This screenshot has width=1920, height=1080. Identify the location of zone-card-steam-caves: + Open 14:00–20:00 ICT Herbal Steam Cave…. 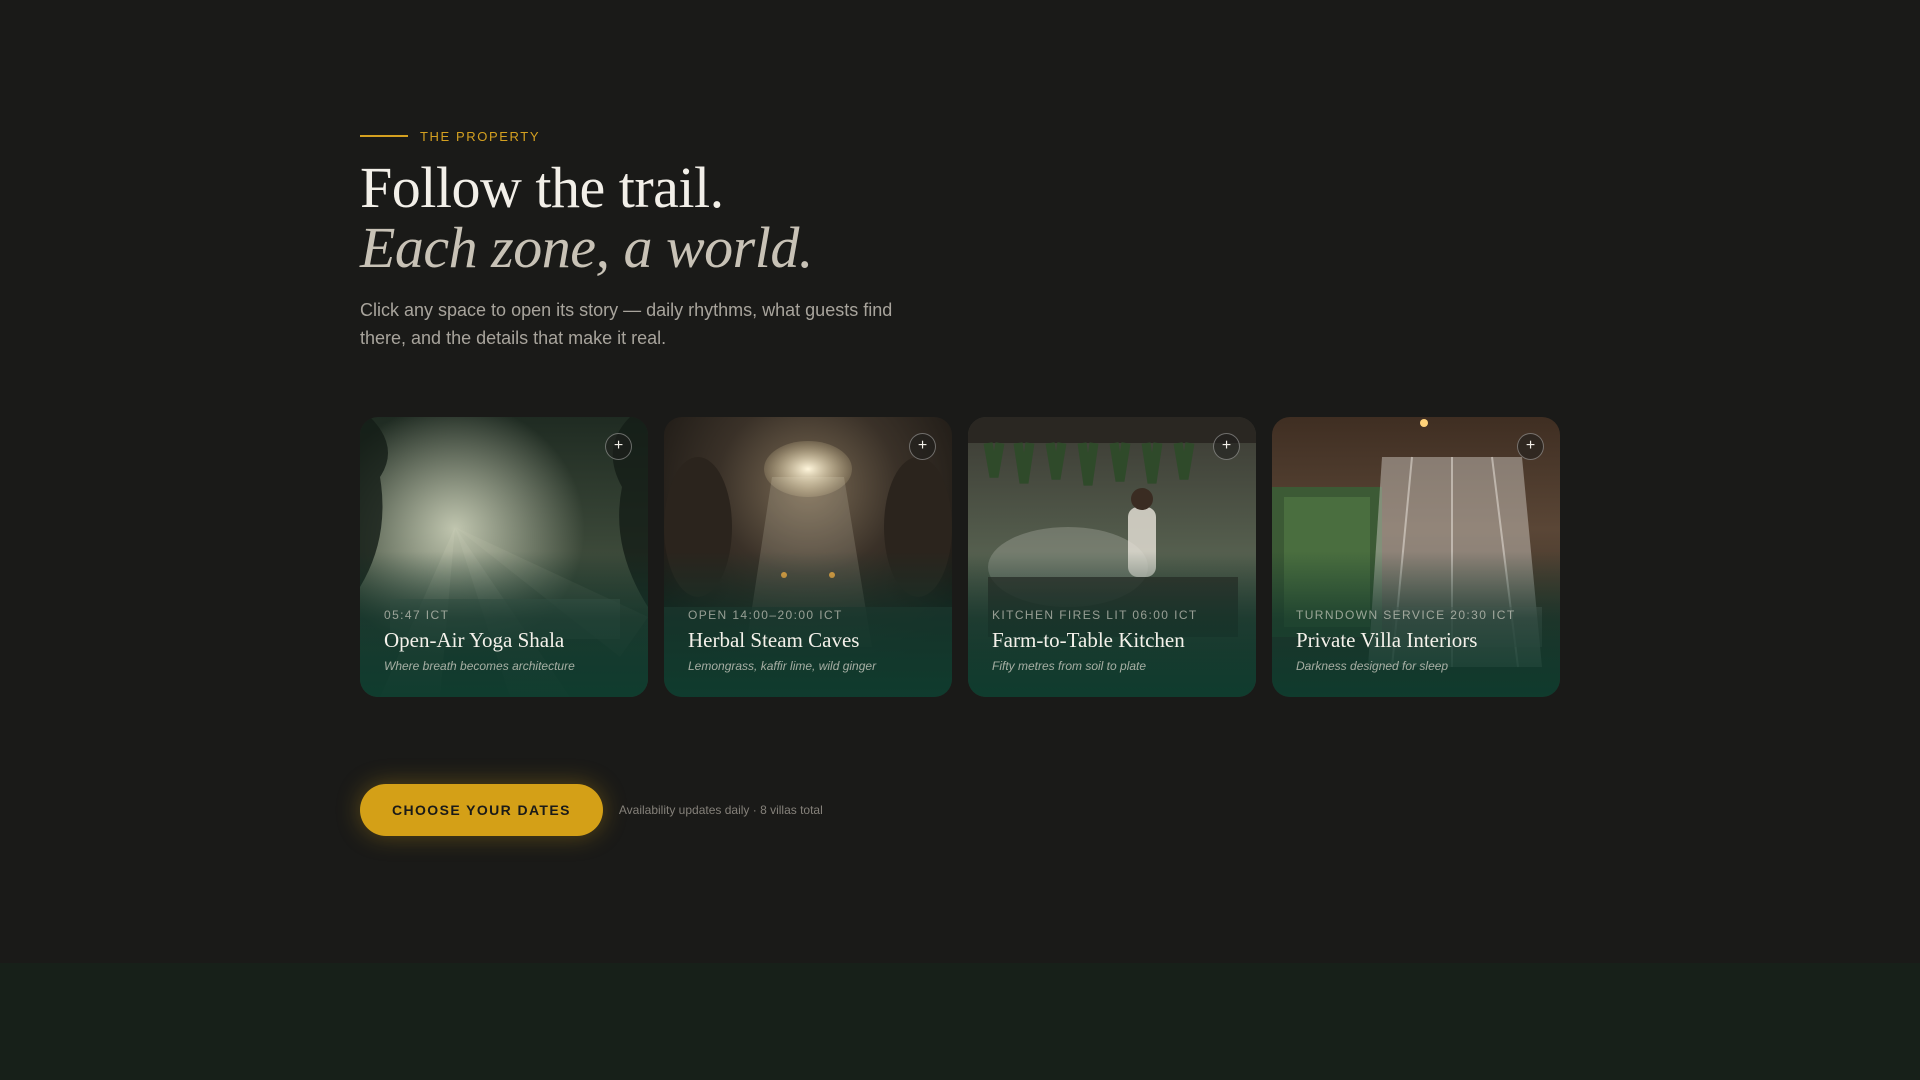
(808, 557).